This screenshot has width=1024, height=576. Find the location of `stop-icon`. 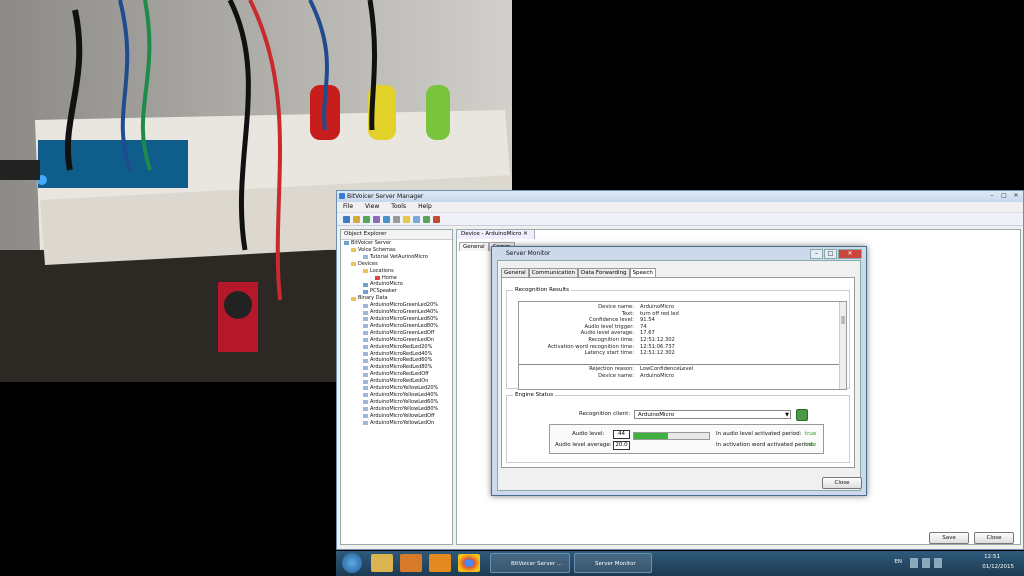

stop-icon is located at coordinates (436, 219).